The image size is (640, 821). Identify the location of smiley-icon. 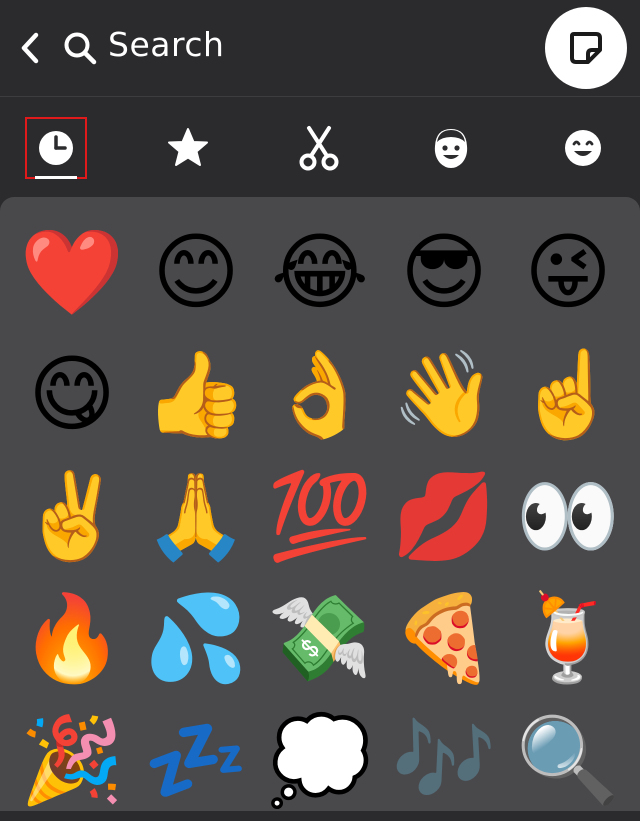
(583, 148).